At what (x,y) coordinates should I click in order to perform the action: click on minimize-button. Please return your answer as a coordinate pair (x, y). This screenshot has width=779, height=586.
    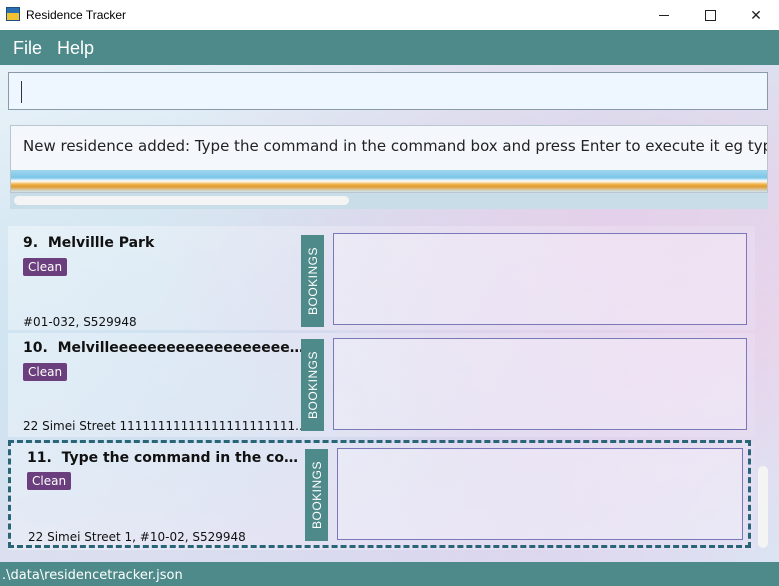
    Looking at the image, I should click on (664, 15).